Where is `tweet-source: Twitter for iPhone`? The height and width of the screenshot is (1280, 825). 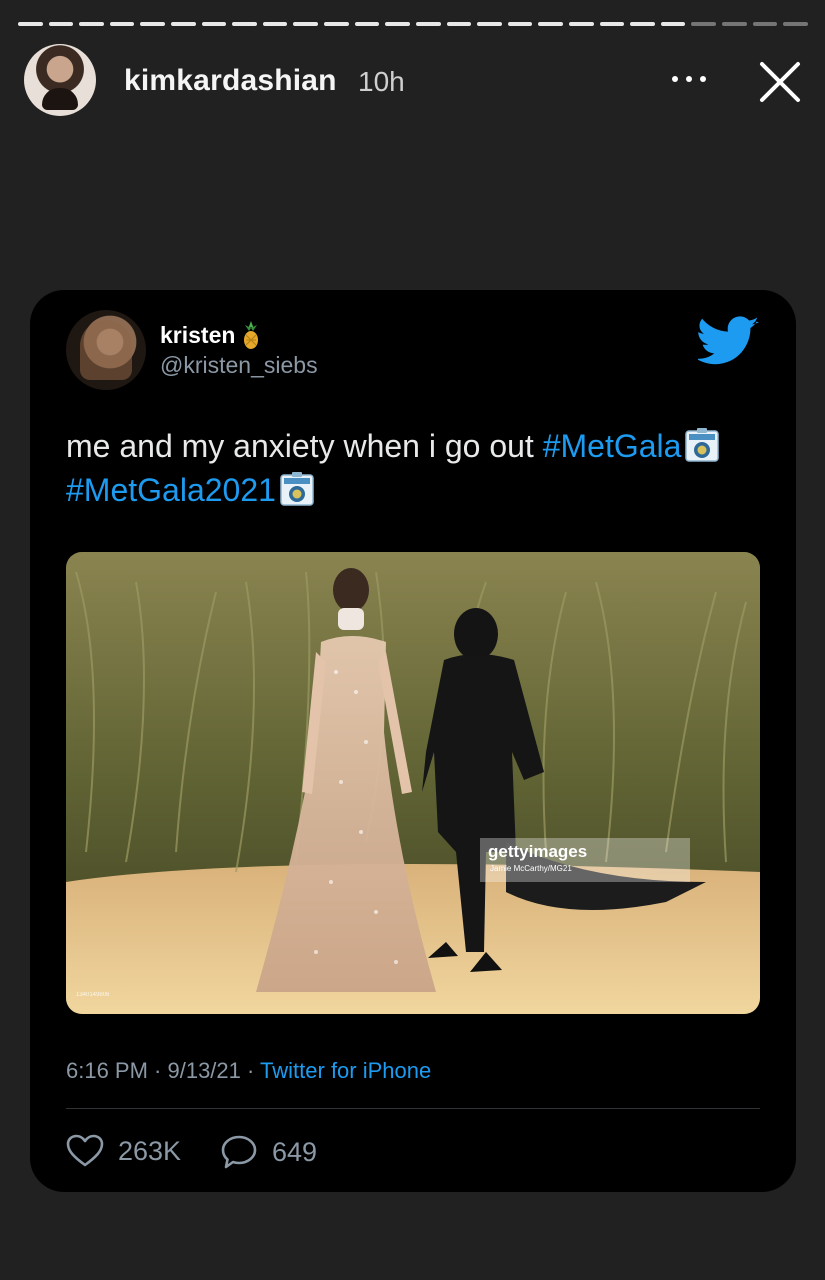
tweet-source: Twitter for iPhone is located at coordinates (345, 1070).